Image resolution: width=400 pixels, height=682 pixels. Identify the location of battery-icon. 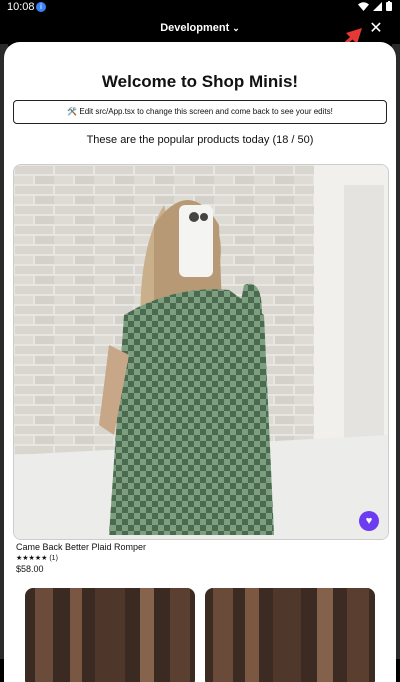
(389, 6).